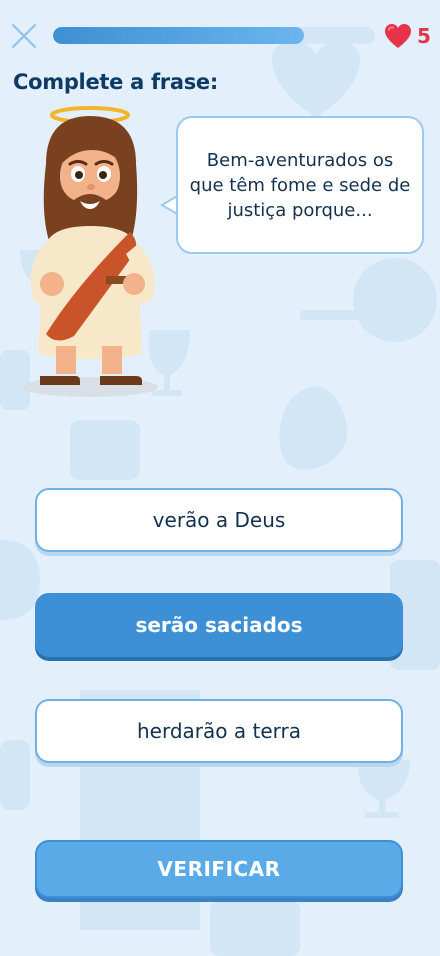 The width and height of the screenshot is (440, 956). I want to click on lives-indicator: 5, so click(407, 36).